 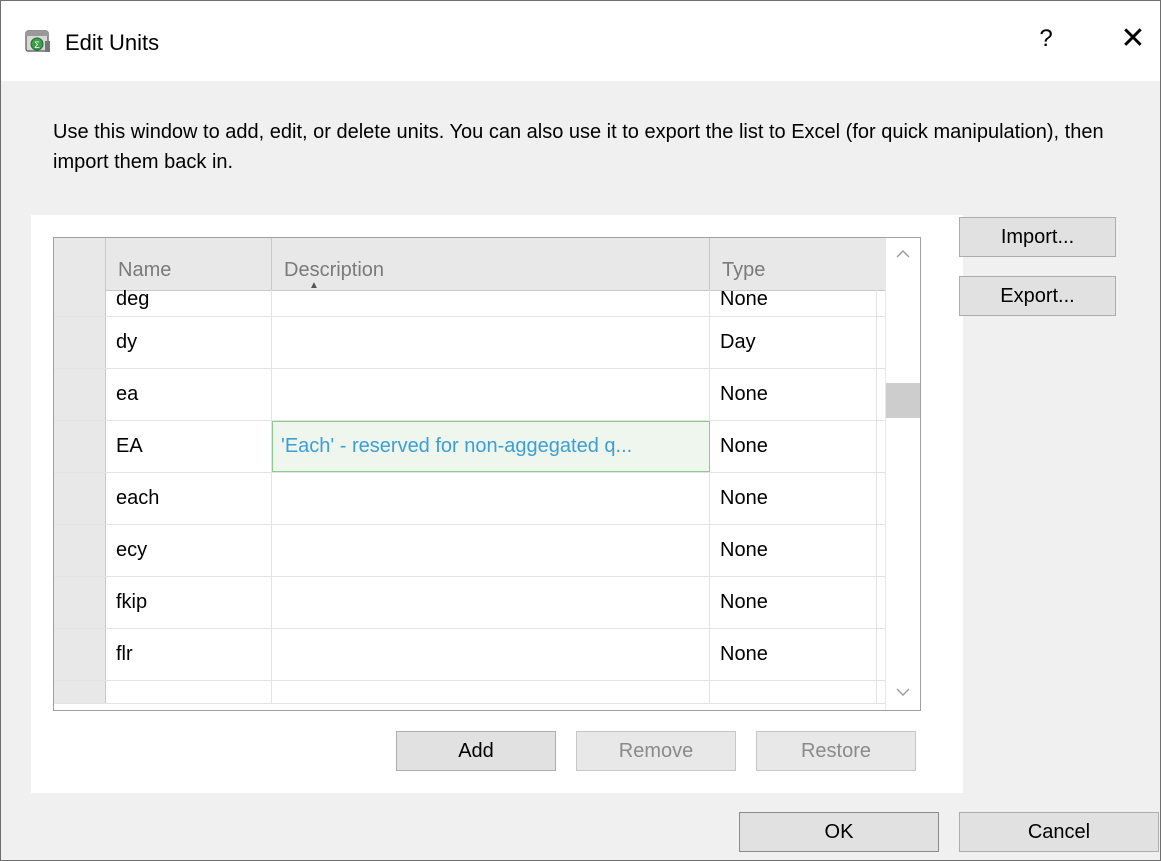 I want to click on cell-name: dy, so click(x=189, y=342).